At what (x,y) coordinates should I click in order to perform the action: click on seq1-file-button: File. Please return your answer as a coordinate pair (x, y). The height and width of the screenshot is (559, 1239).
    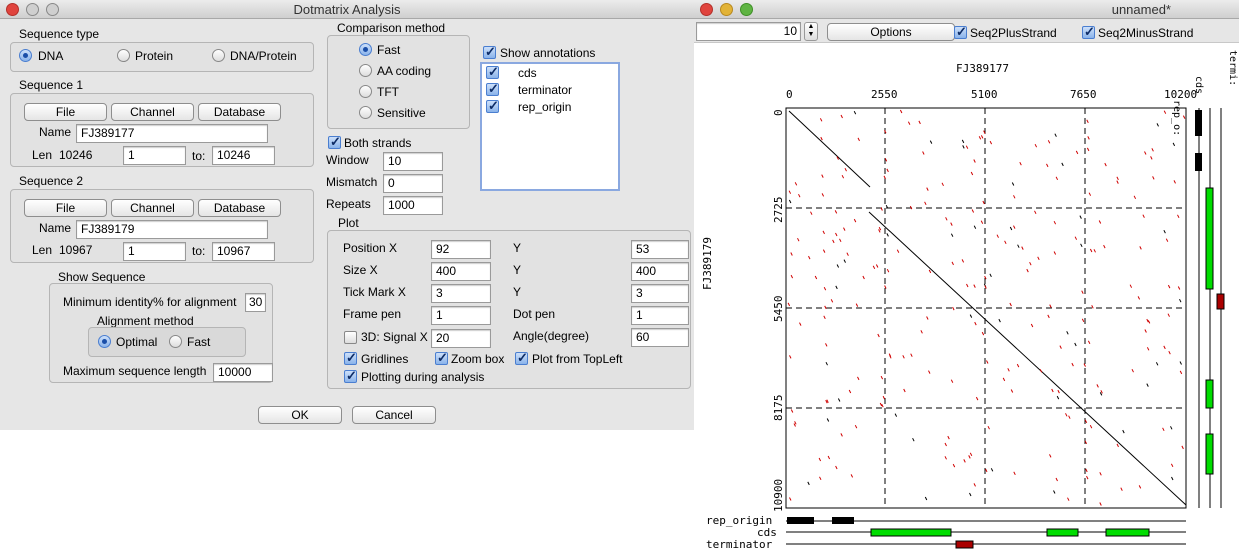
    Looking at the image, I should click on (65, 112).